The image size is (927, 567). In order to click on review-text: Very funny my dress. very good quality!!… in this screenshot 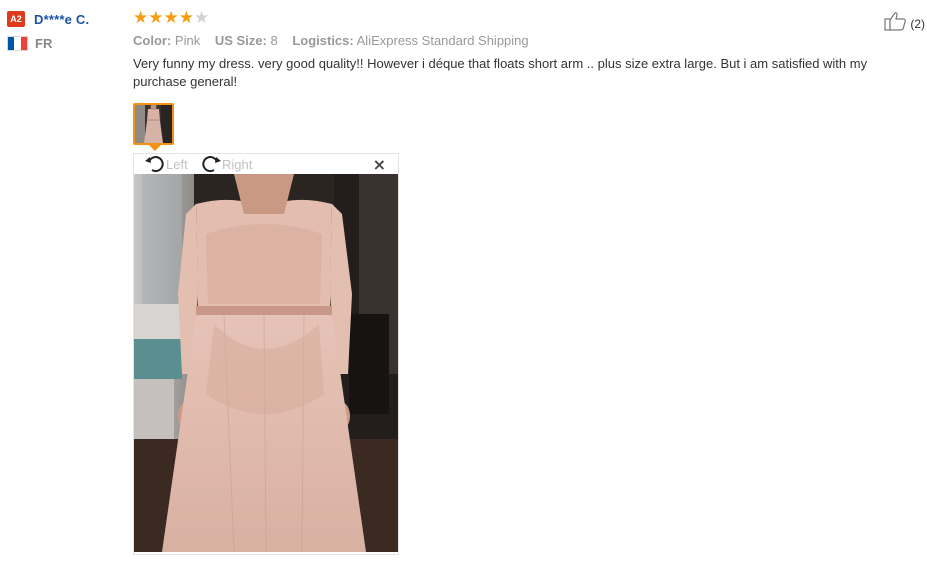, I will do `click(500, 72)`.